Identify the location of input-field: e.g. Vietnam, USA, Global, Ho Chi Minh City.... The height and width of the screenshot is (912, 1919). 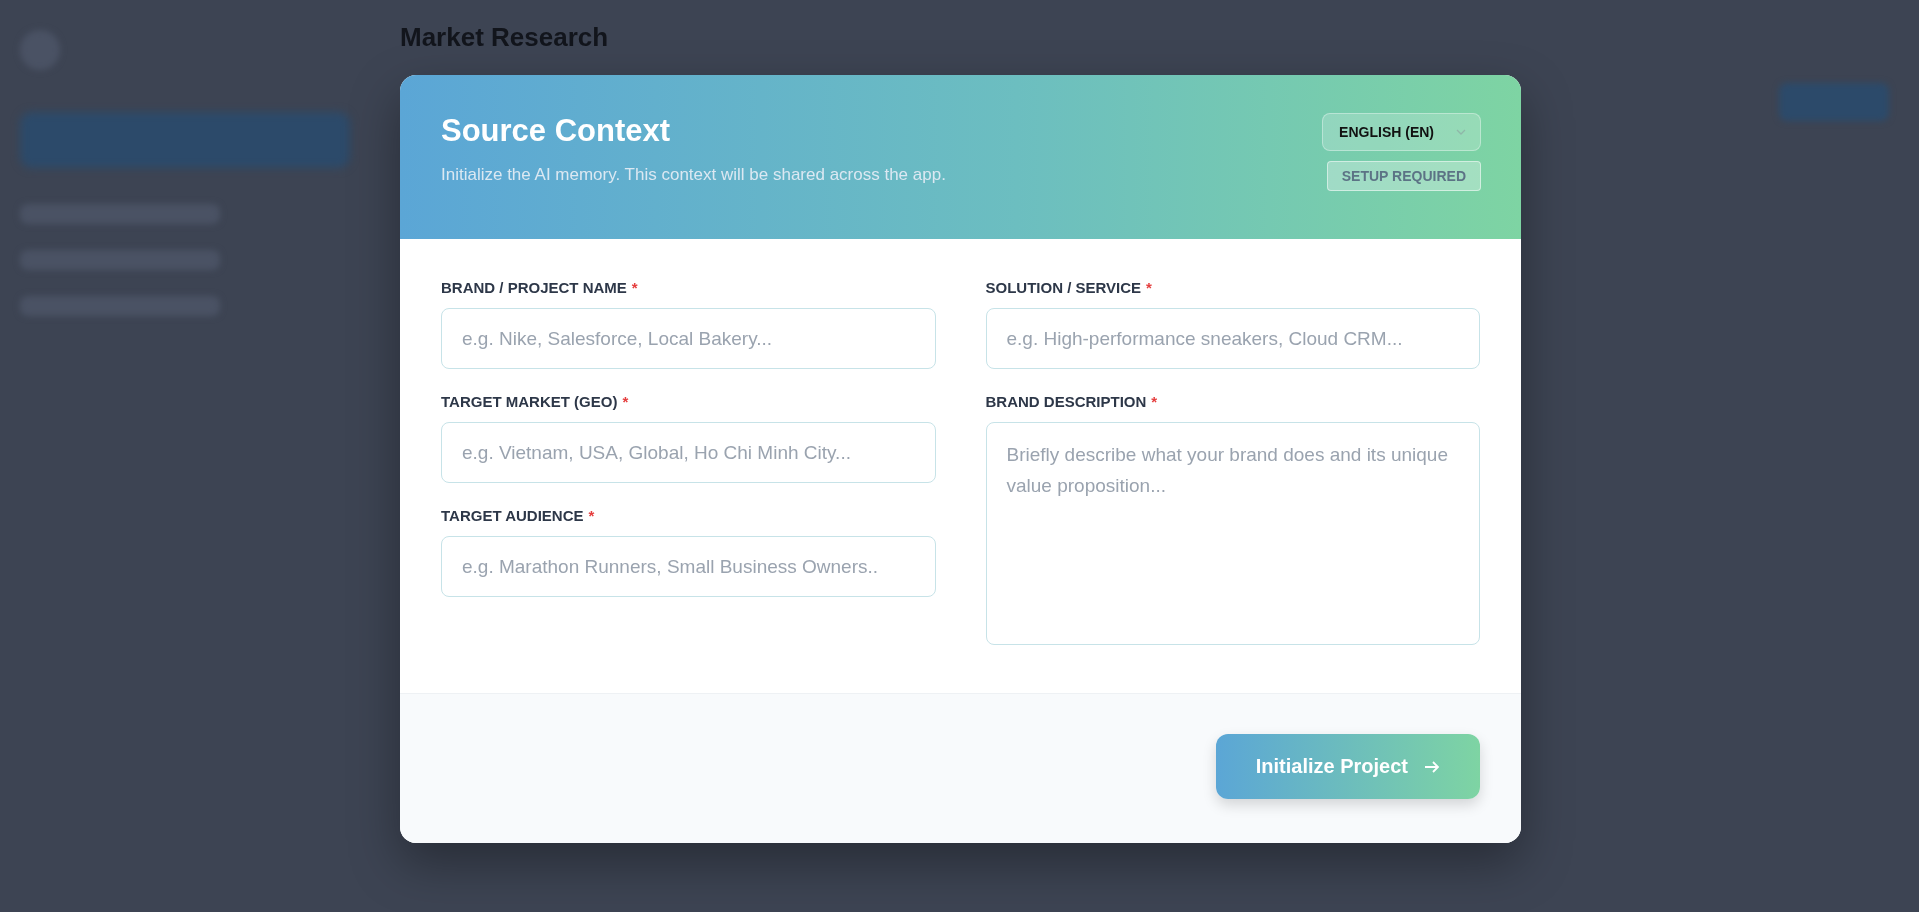
(688, 452).